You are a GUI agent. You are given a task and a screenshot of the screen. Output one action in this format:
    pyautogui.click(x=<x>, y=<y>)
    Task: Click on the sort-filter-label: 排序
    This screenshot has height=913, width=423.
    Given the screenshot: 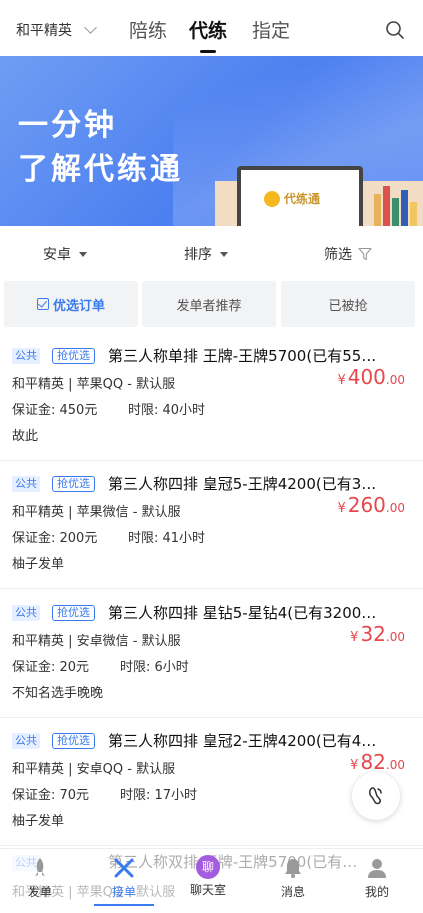 What is the action you would take?
    pyautogui.click(x=198, y=255)
    